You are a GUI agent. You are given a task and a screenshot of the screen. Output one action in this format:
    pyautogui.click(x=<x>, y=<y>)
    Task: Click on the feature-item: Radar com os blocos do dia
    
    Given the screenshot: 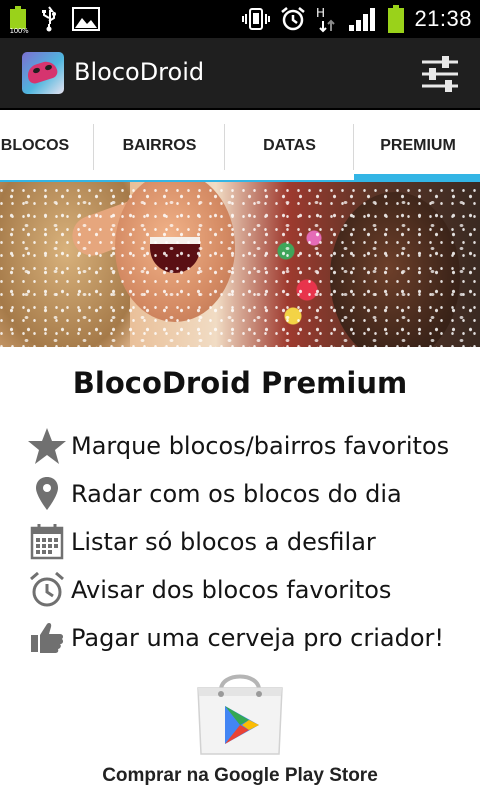 What is the action you would take?
    pyautogui.click(x=253, y=494)
    